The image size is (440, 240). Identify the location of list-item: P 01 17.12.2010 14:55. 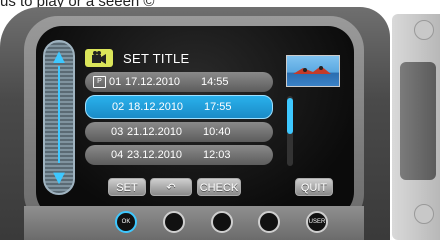
(179, 82).